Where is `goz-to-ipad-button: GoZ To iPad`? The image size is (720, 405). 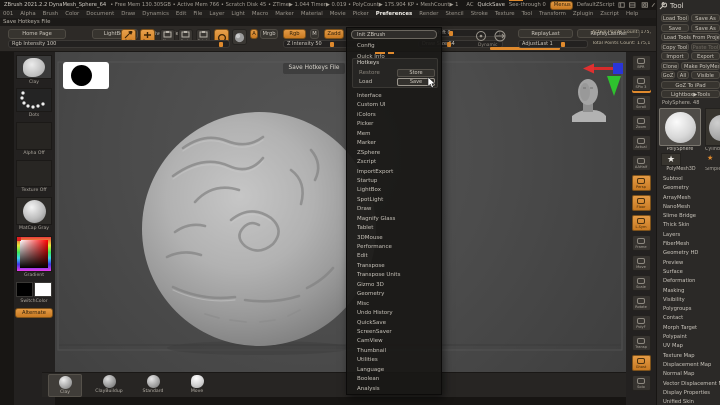
goz-to-ipad-button: GoZ To iPad is located at coordinates (690, 84).